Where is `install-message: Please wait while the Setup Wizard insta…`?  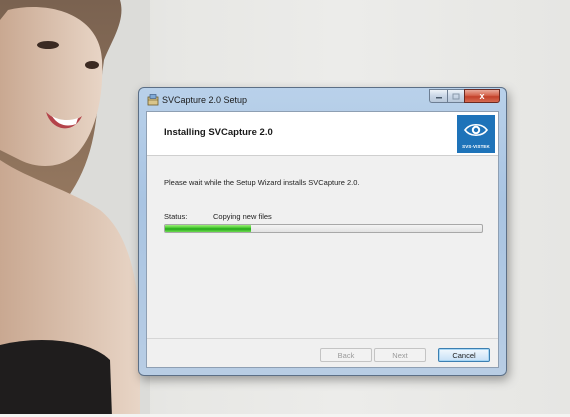
install-message: Please wait while the Setup Wizard insta… is located at coordinates (262, 182).